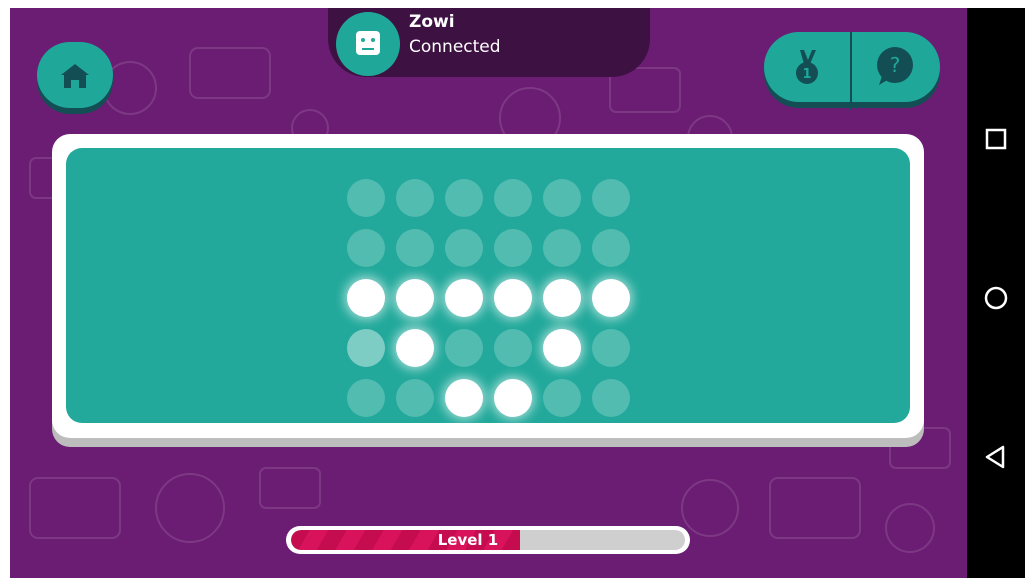  Describe the element at coordinates (996, 139) in the screenshot. I see `recent-apps-icon` at that location.